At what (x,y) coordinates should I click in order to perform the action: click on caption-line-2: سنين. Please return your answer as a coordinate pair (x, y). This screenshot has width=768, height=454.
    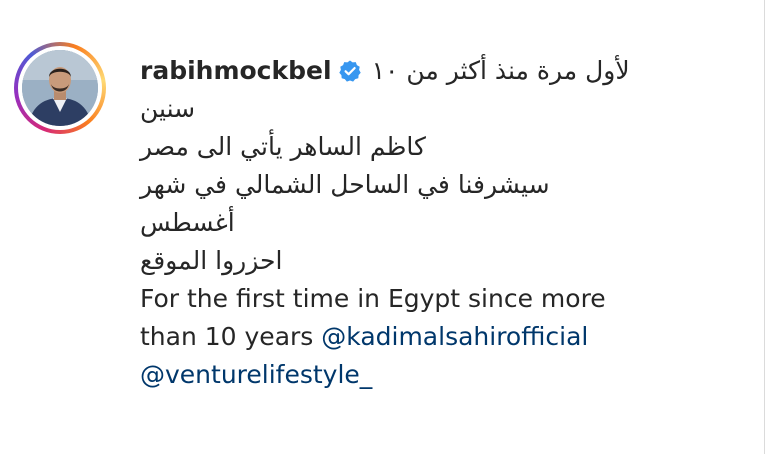
    Looking at the image, I should click on (427, 109).